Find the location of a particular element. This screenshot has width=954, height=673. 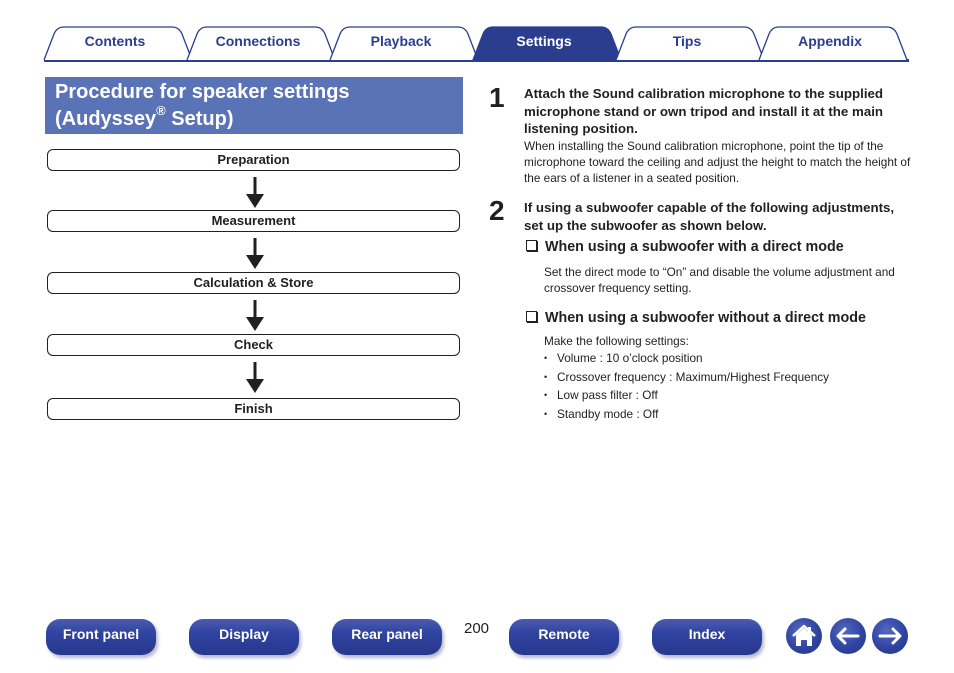

tab-connections: Connections is located at coordinates (261, 43).